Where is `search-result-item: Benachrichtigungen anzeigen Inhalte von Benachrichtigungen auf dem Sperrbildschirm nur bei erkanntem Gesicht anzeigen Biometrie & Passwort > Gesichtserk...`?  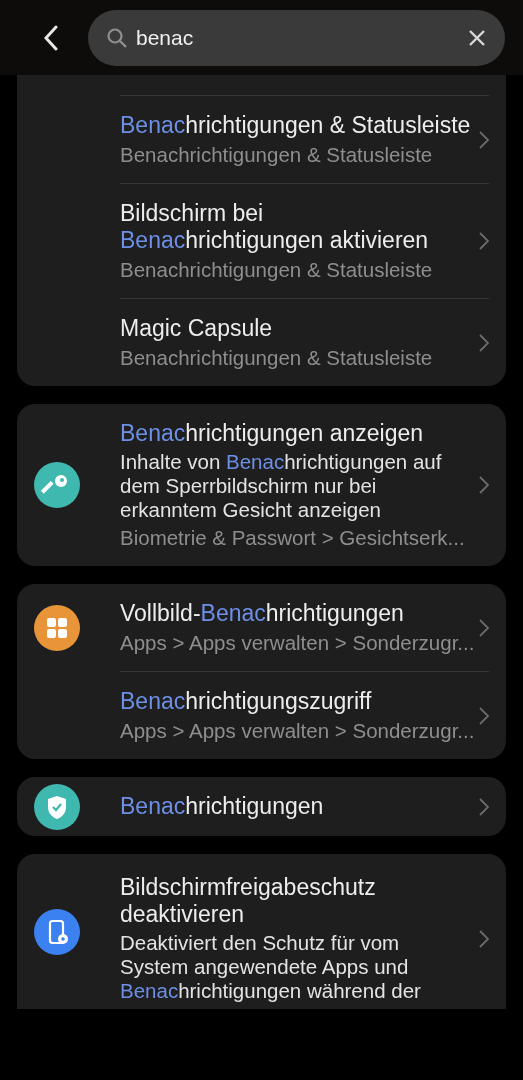
search-result-item: Benachrichtigungen anzeigen Inhalte von Benachrichtigungen auf dem Sperrbildschirm nur bei erkanntem Gesicht anzeigen Biometrie & Passwort > Gesichtserk... is located at coordinates (261, 485).